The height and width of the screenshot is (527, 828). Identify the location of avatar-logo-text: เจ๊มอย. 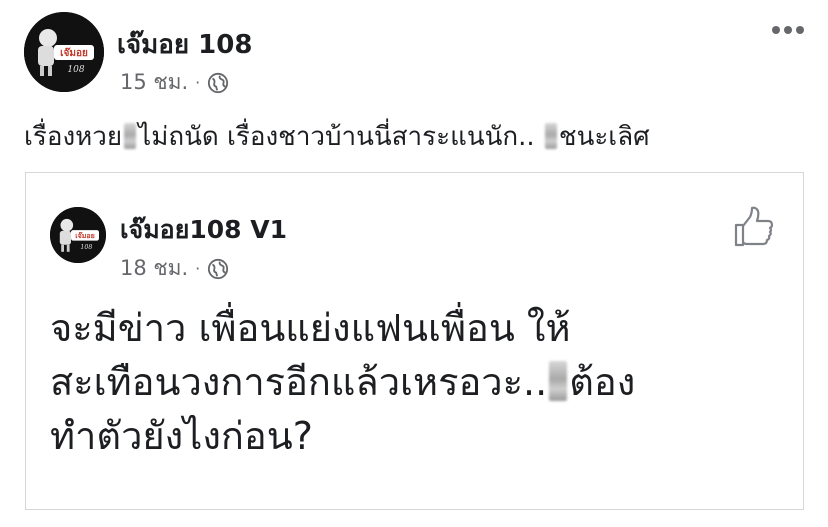
(74, 53).